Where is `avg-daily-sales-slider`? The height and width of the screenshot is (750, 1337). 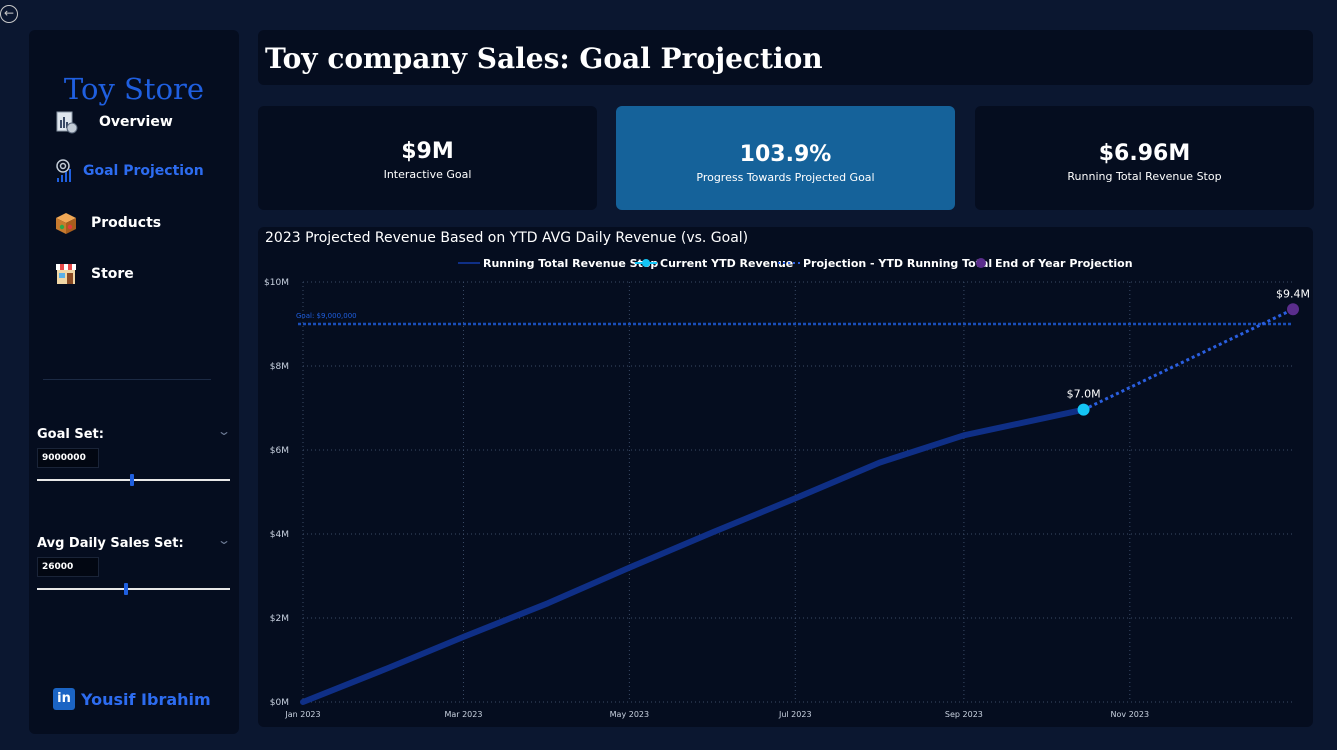
avg-daily-sales-slider is located at coordinates (133, 589).